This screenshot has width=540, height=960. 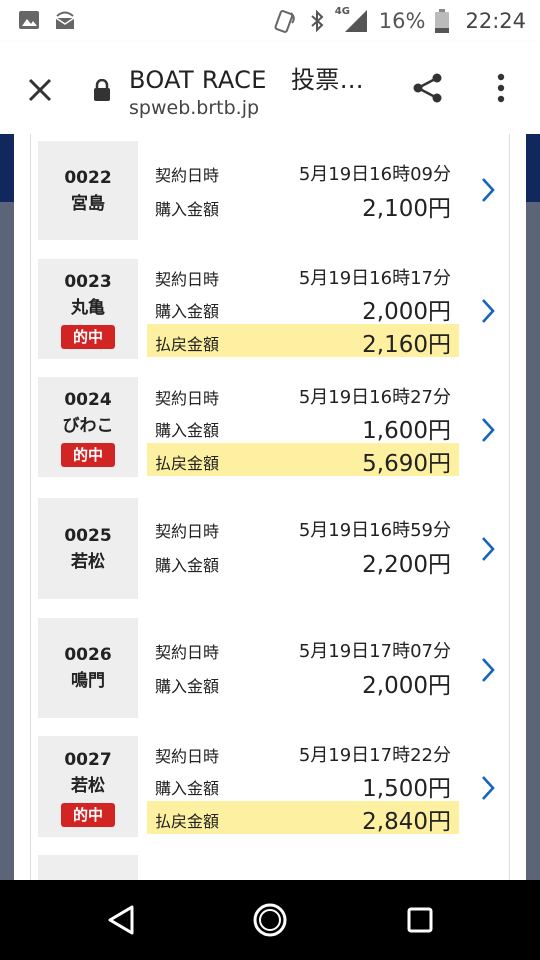 I want to click on contract-datetime: 5月19日16時27分, so click(x=374, y=397).